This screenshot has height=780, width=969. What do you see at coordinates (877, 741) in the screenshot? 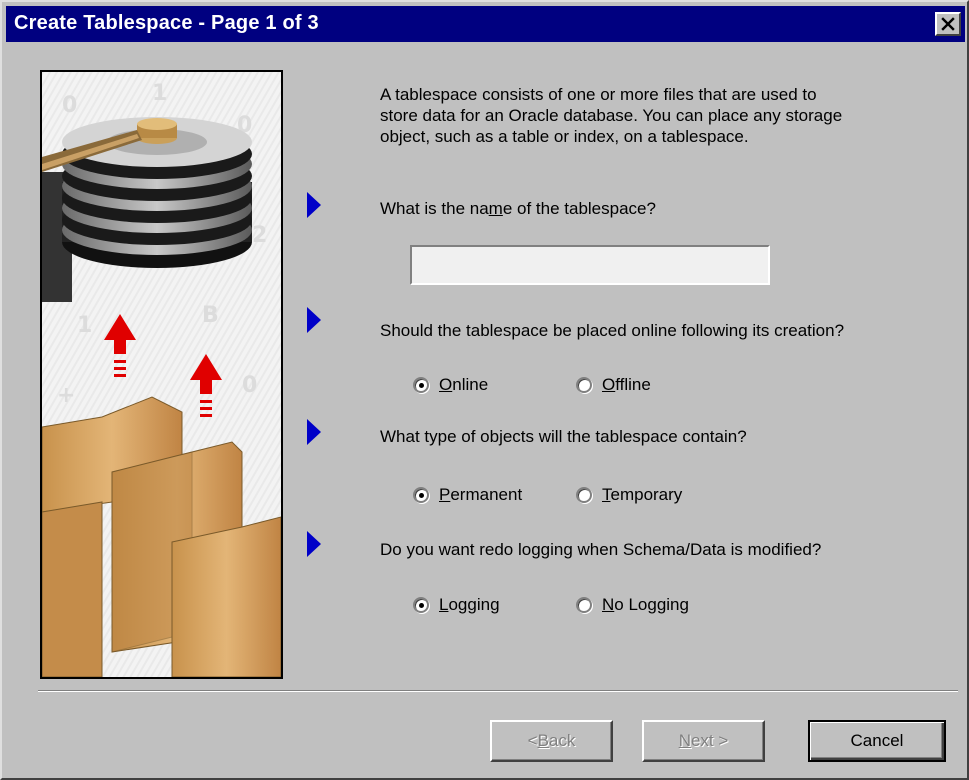
I see `cancel-button: Cancel` at bounding box center [877, 741].